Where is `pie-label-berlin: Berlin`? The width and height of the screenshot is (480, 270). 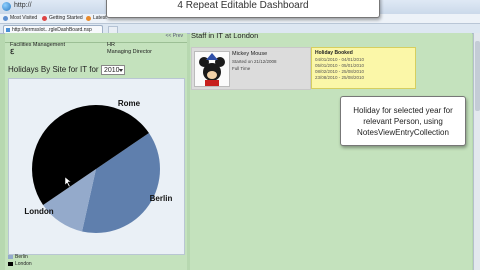
pie-label-berlin: Berlin is located at coordinates (161, 198).